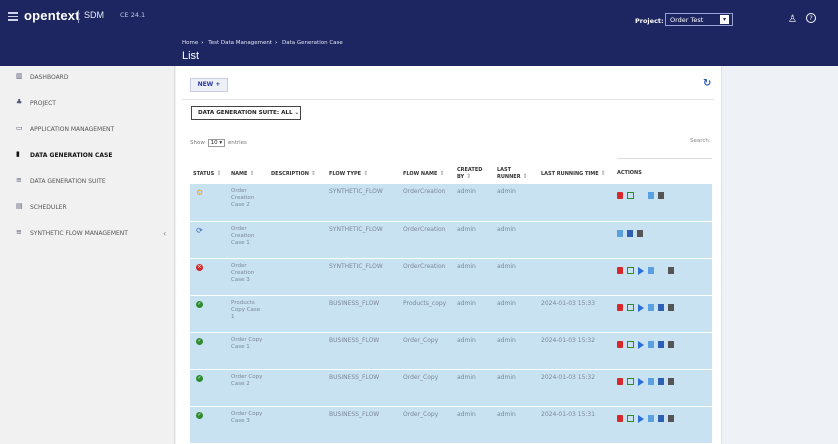 The width and height of the screenshot is (838, 444). I want to click on sidebar-item-synthetic-flow-management: ≡ SYNTHETIC FLOW MANAGEMENT ‹, so click(87, 234).